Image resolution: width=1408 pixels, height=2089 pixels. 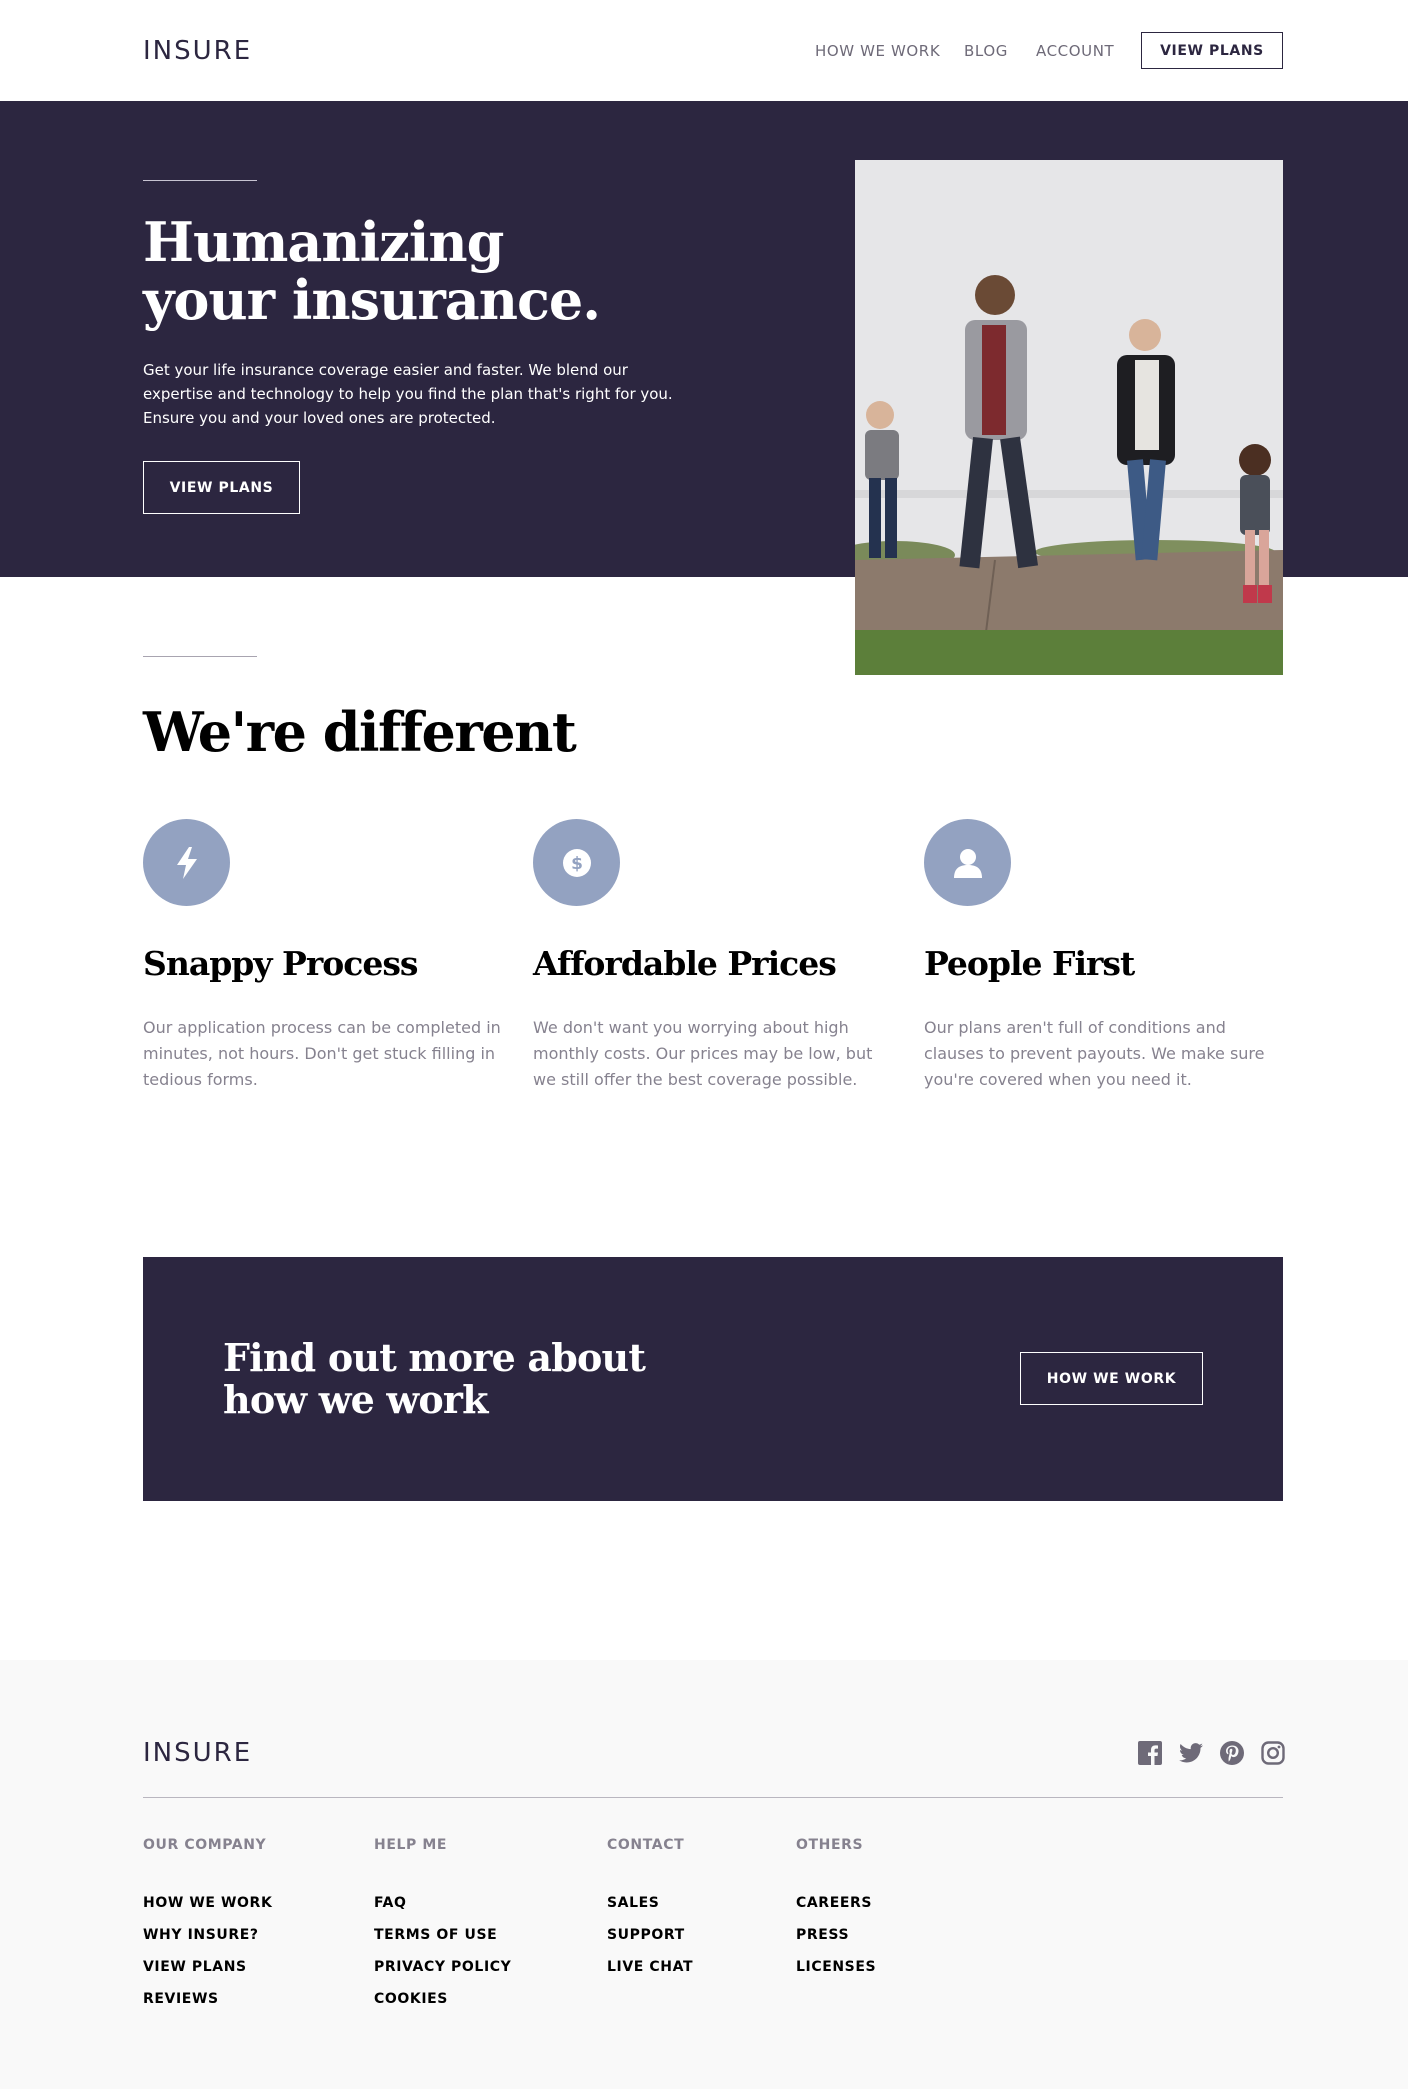 I want to click on footer-column-title: OUR COMPANY, so click(x=205, y=1845).